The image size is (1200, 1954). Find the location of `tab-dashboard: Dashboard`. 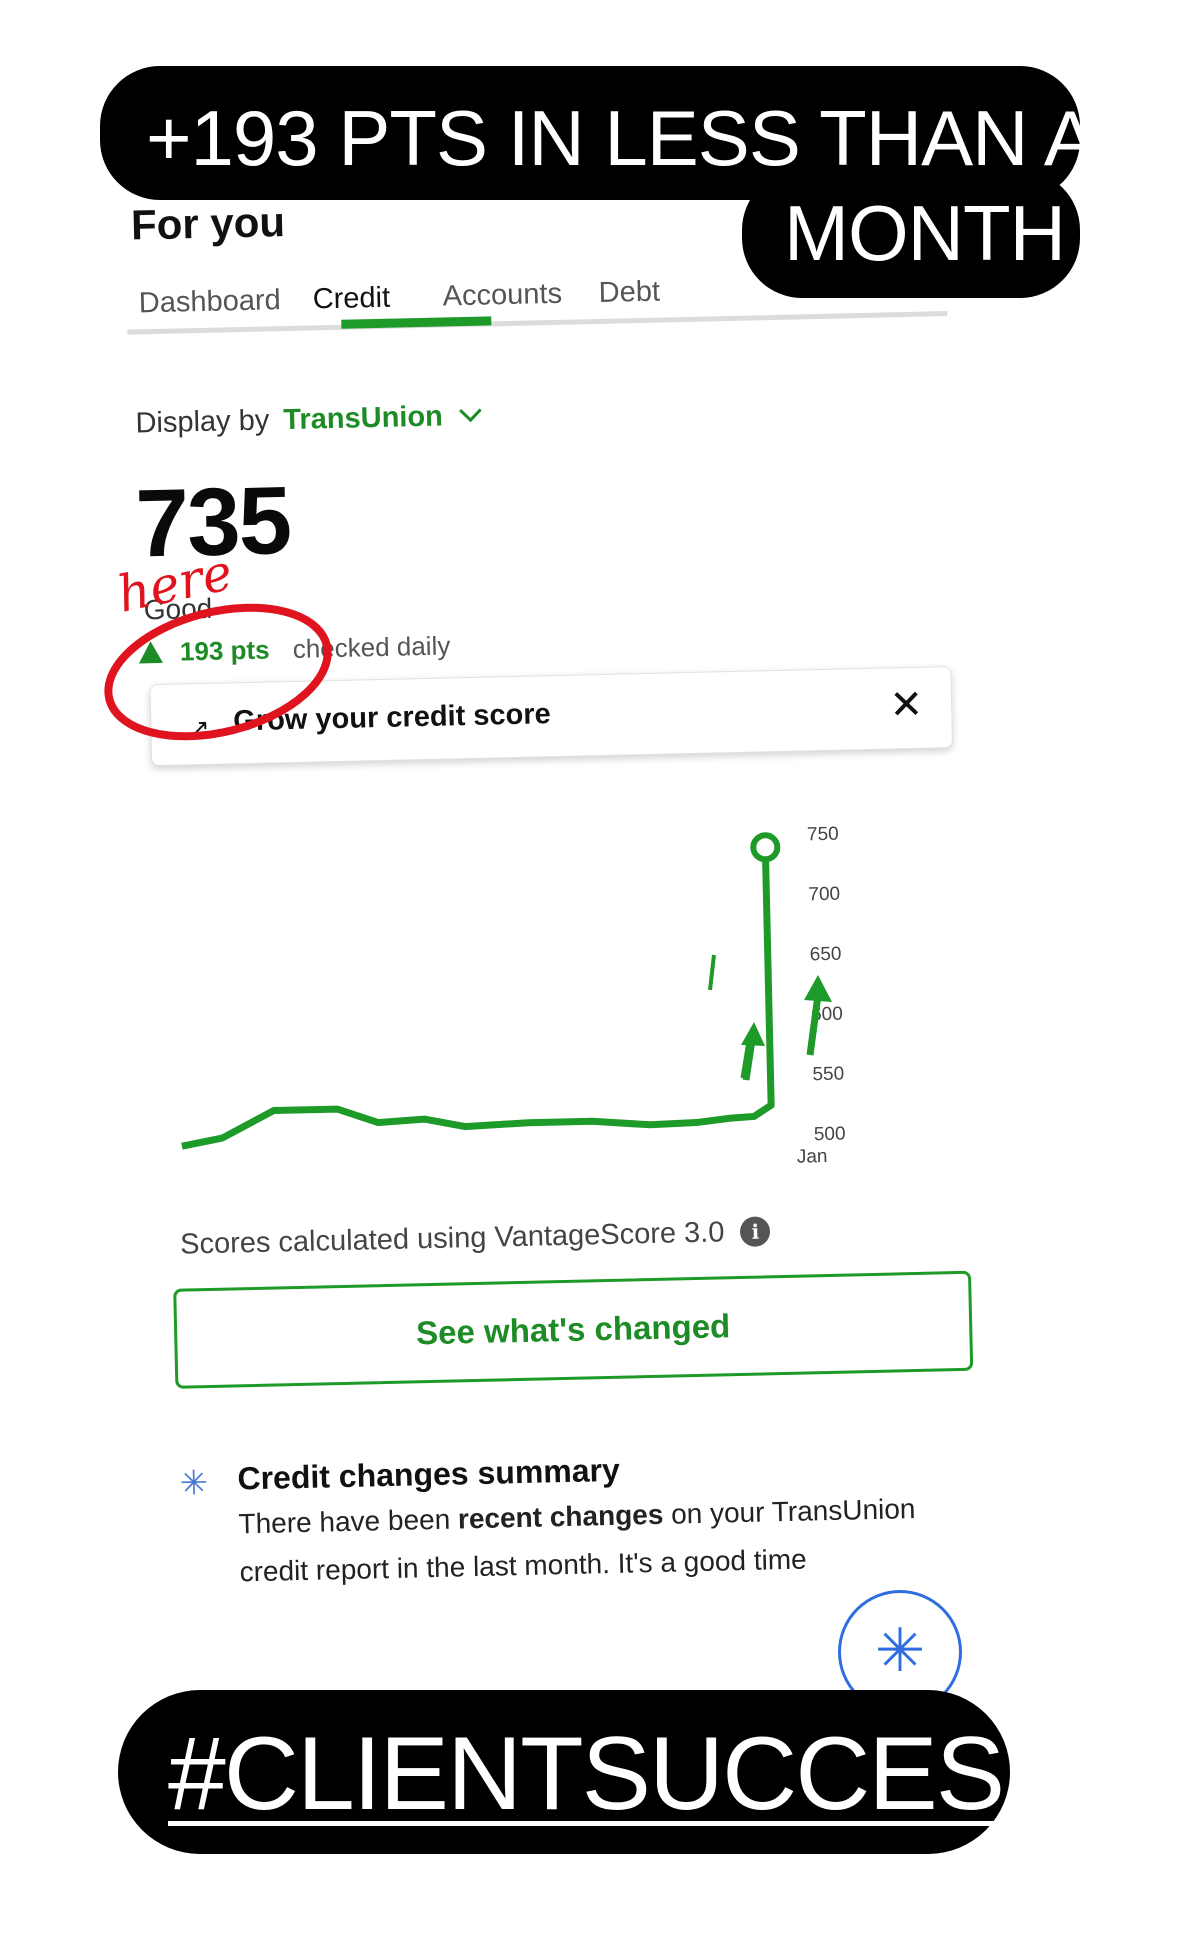

tab-dashboard: Dashboard is located at coordinates (209, 302).